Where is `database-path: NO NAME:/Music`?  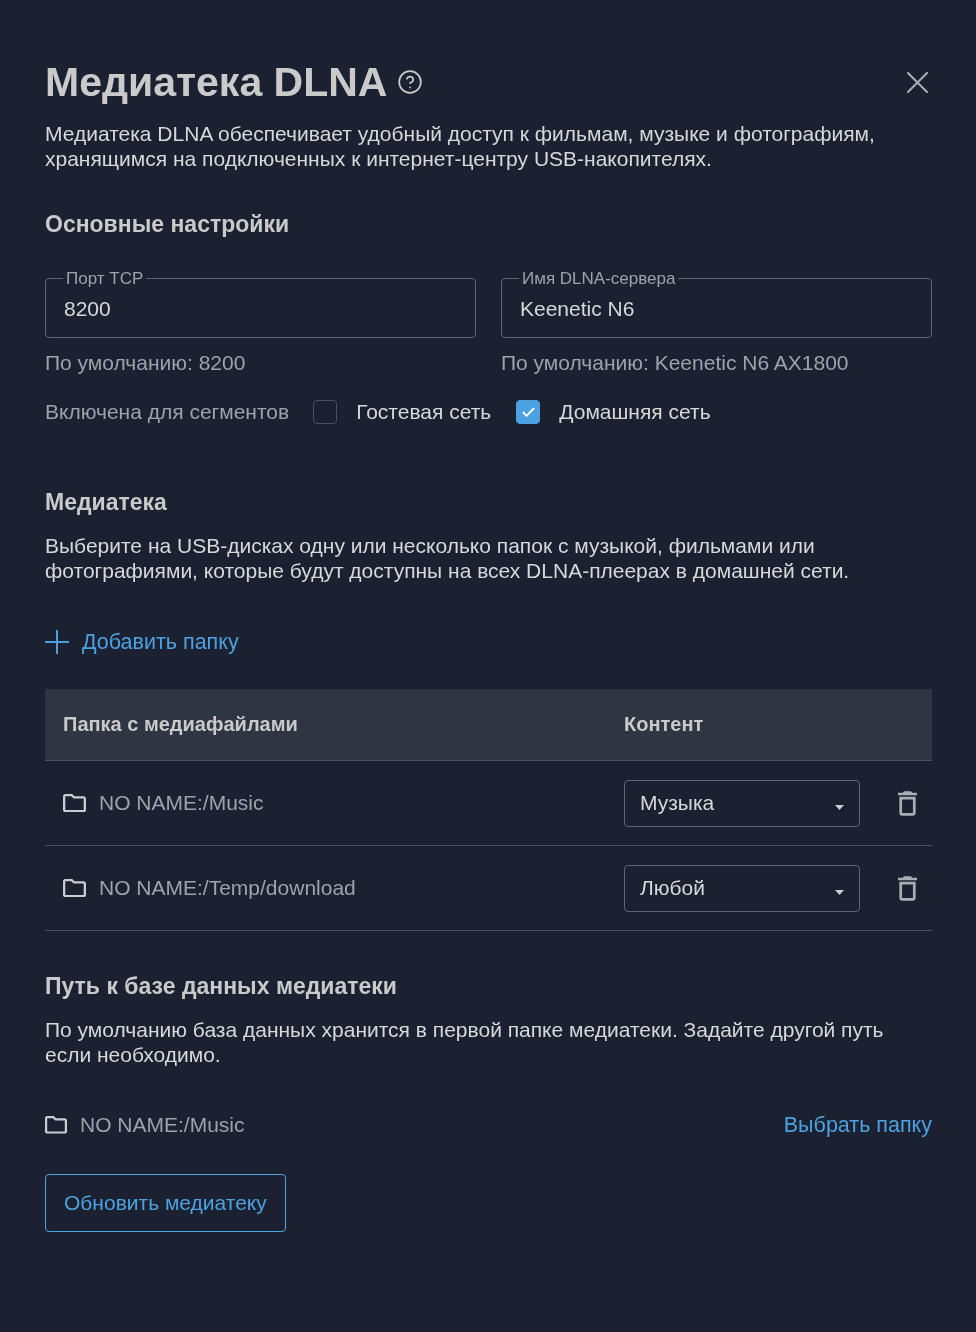 database-path: NO NAME:/Music is located at coordinates (162, 1125).